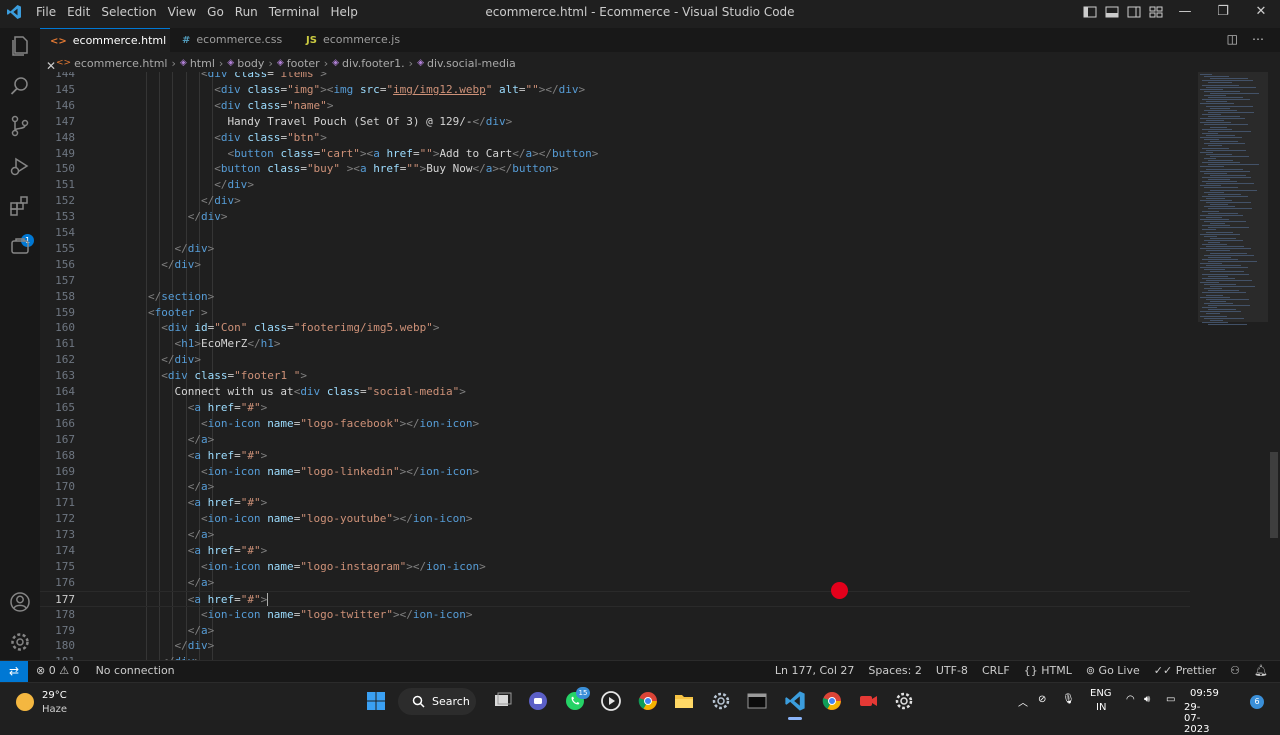 The height and width of the screenshot is (735, 1280). What do you see at coordinates (1232, 39) in the screenshot?
I see `split-editor-icon: ◫` at bounding box center [1232, 39].